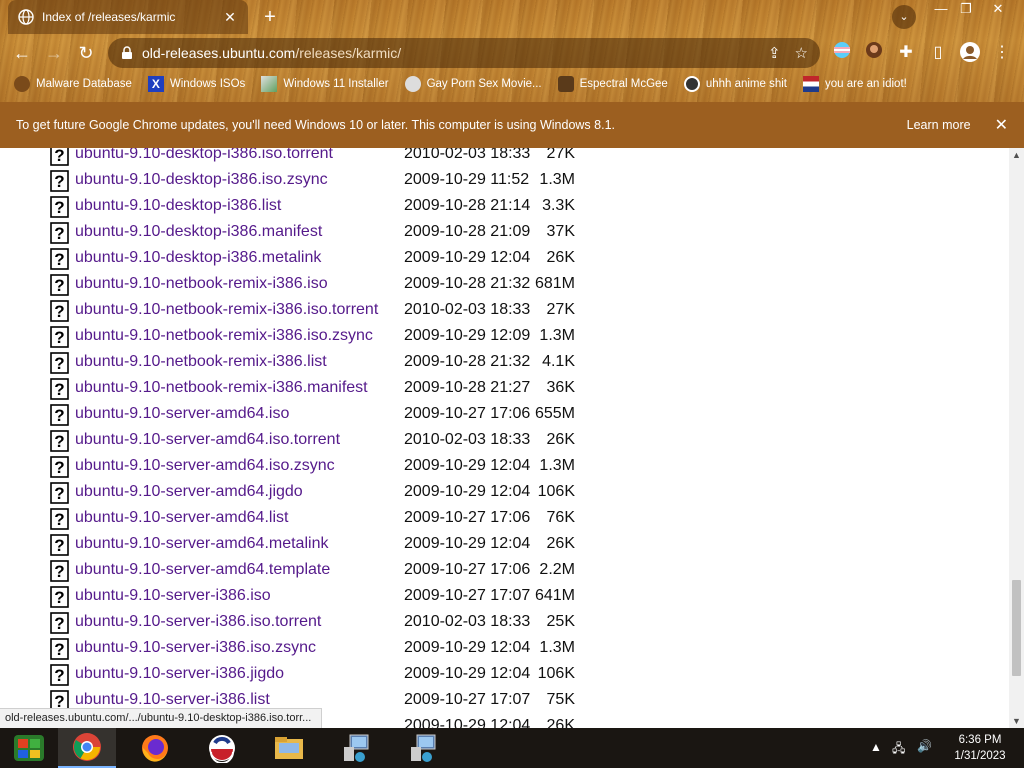 The image size is (1024, 768). I want to click on file-link: ubuntu-9.10-desktop-i386.metalink, so click(198, 258).